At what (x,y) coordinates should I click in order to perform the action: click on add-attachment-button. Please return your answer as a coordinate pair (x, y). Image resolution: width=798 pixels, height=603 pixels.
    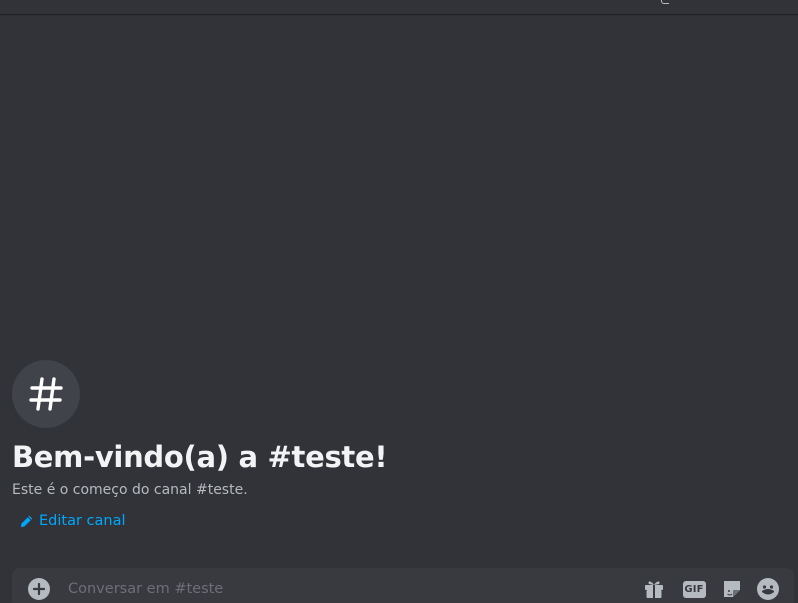
    Looking at the image, I should click on (39, 589).